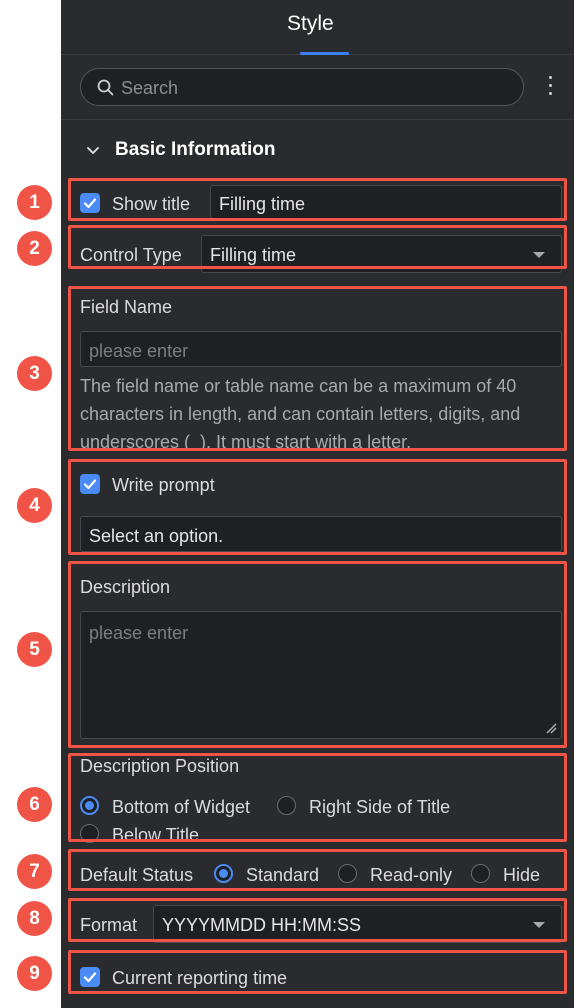 The width and height of the screenshot is (574, 1008). I want to click on annotation-badge-1: 1, so click(34, 202).